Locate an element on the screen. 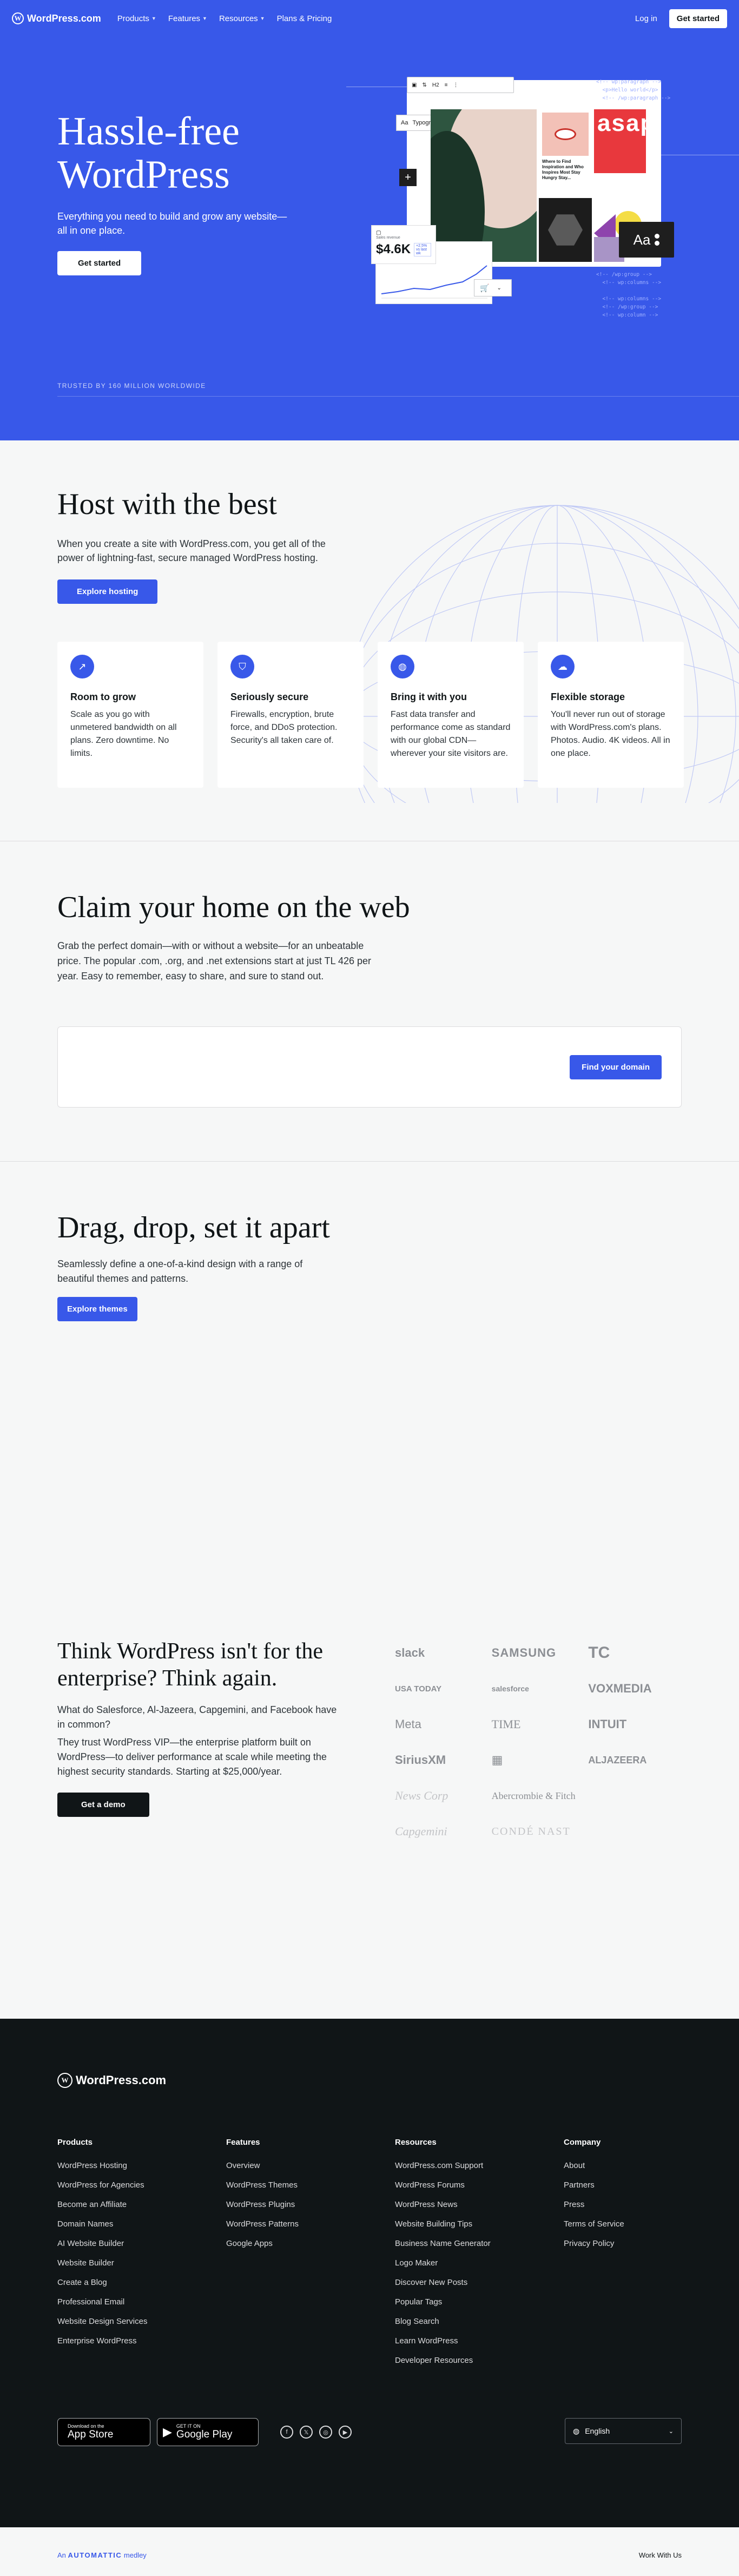 The width and height of the screenshot is (739, 2576). footer-link: Enterprise WordPress is located at coordinates (141, 2341).